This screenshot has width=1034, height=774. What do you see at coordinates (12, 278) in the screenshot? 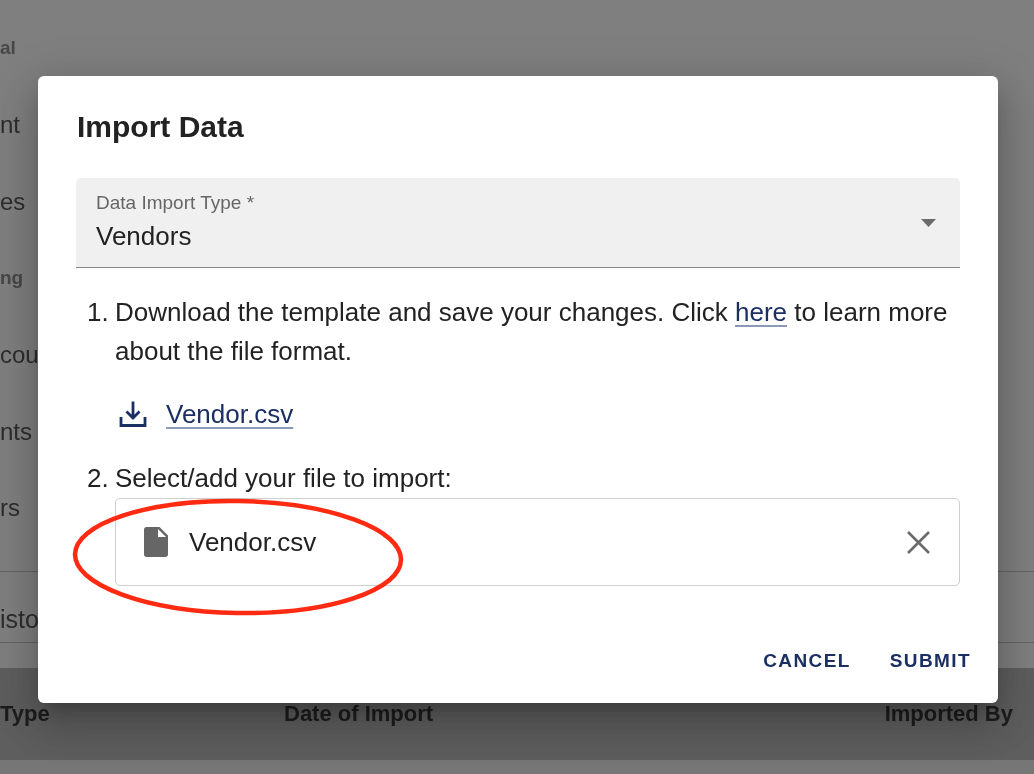
I see `sidebar-heading: ng` at bounding box center [12, 278].